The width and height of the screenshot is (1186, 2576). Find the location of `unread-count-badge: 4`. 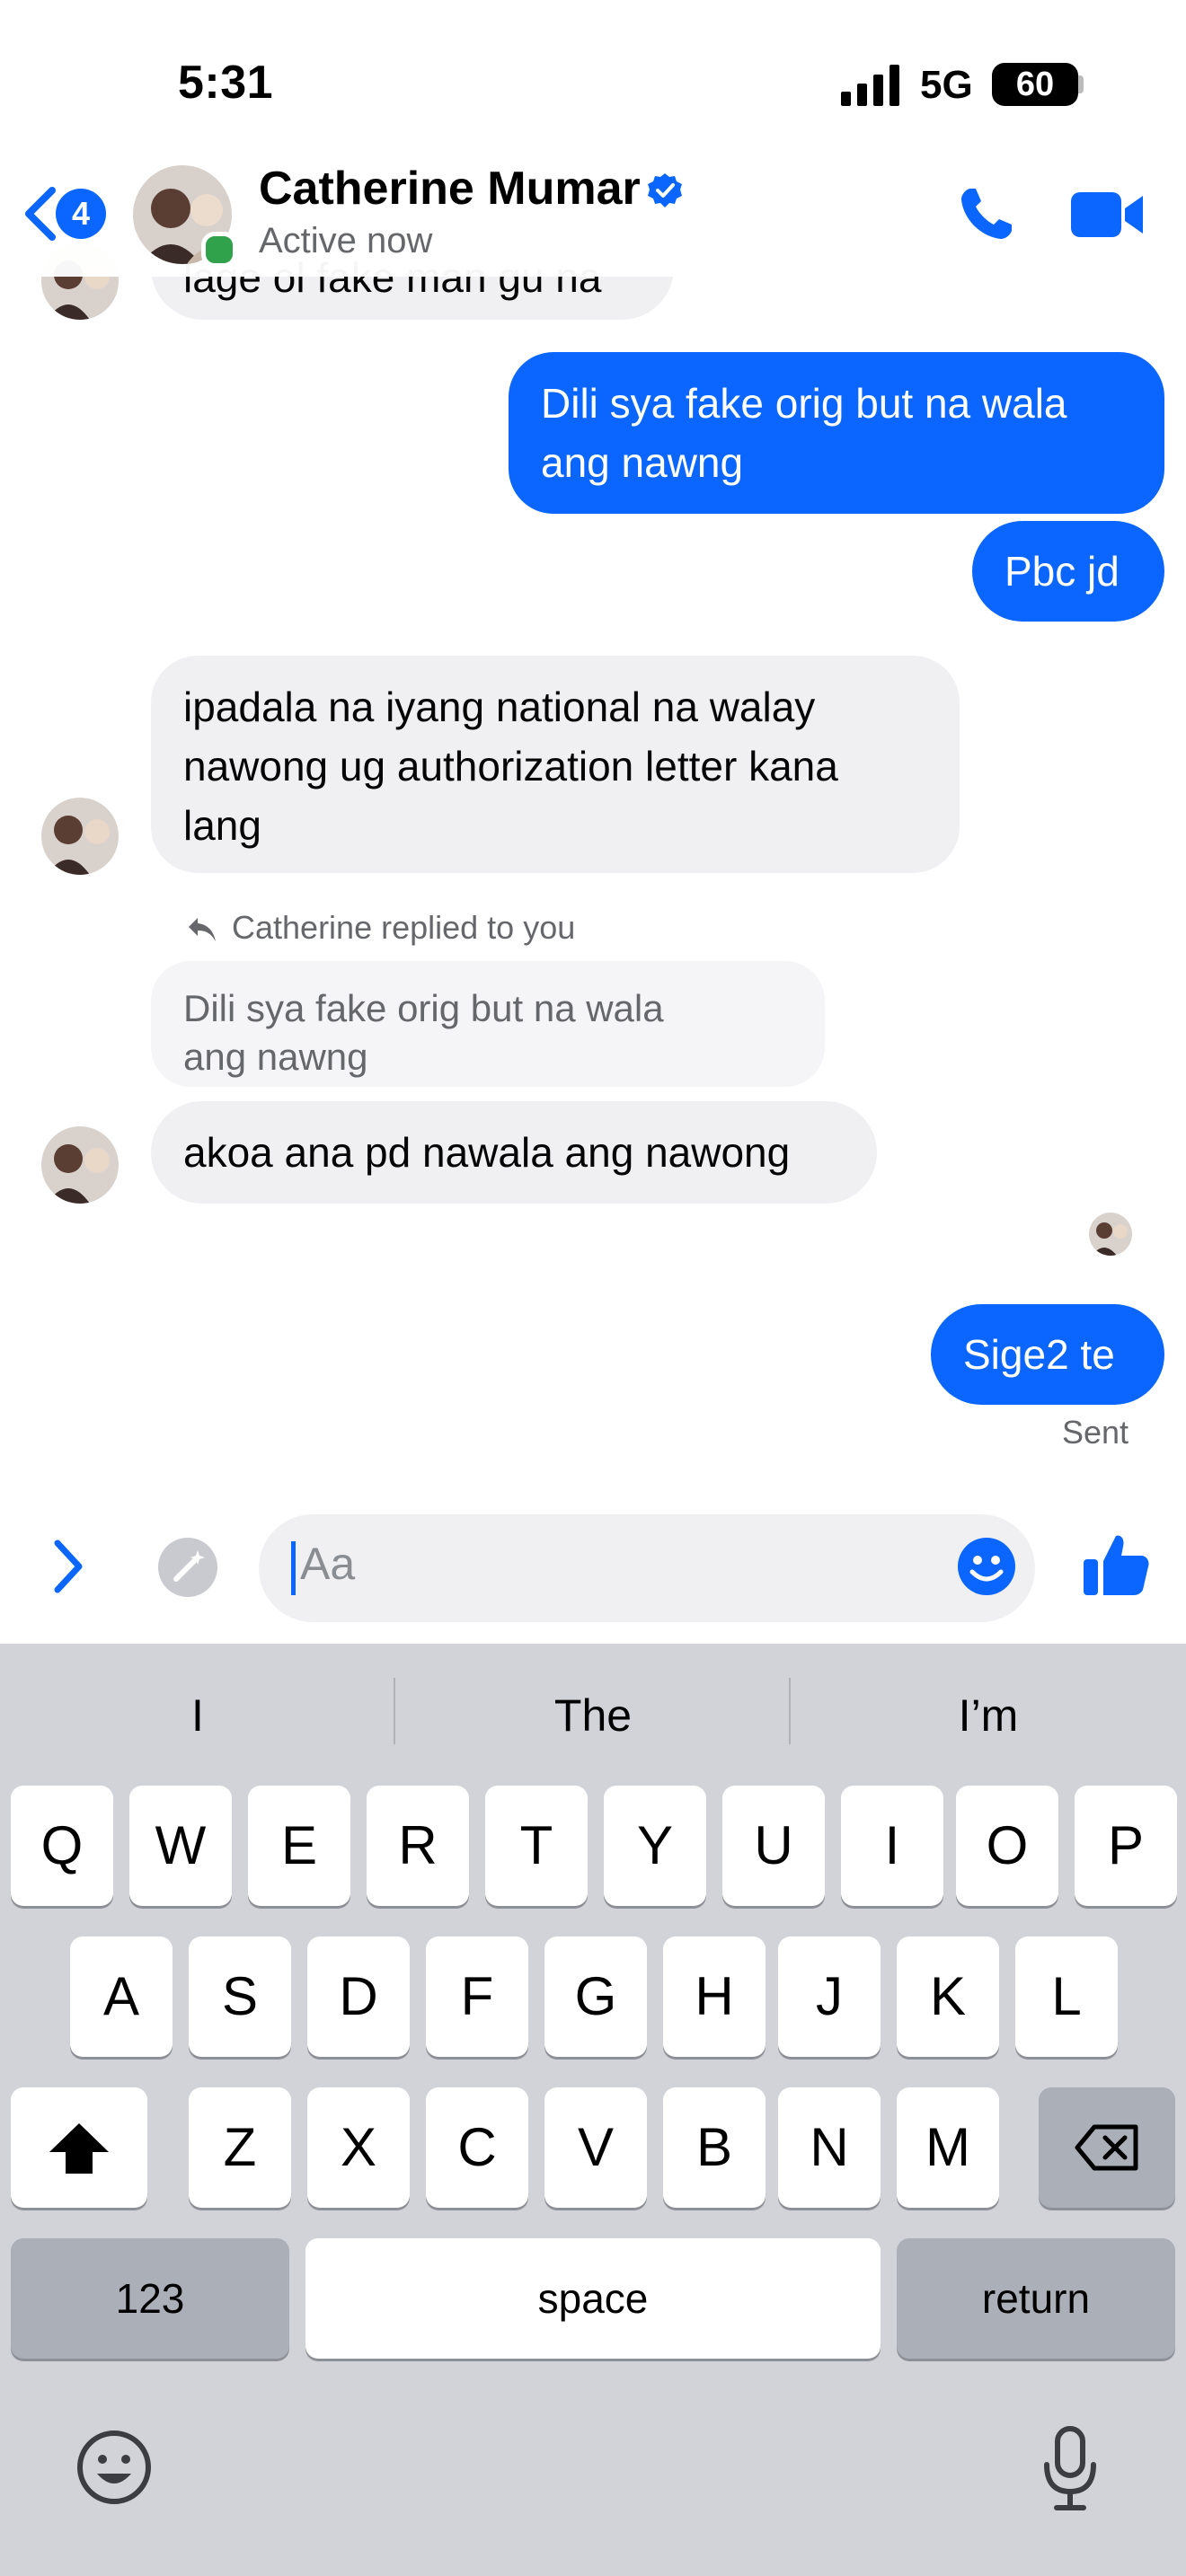

unread-count-badge: 4 is located at coordinates (81, 214).